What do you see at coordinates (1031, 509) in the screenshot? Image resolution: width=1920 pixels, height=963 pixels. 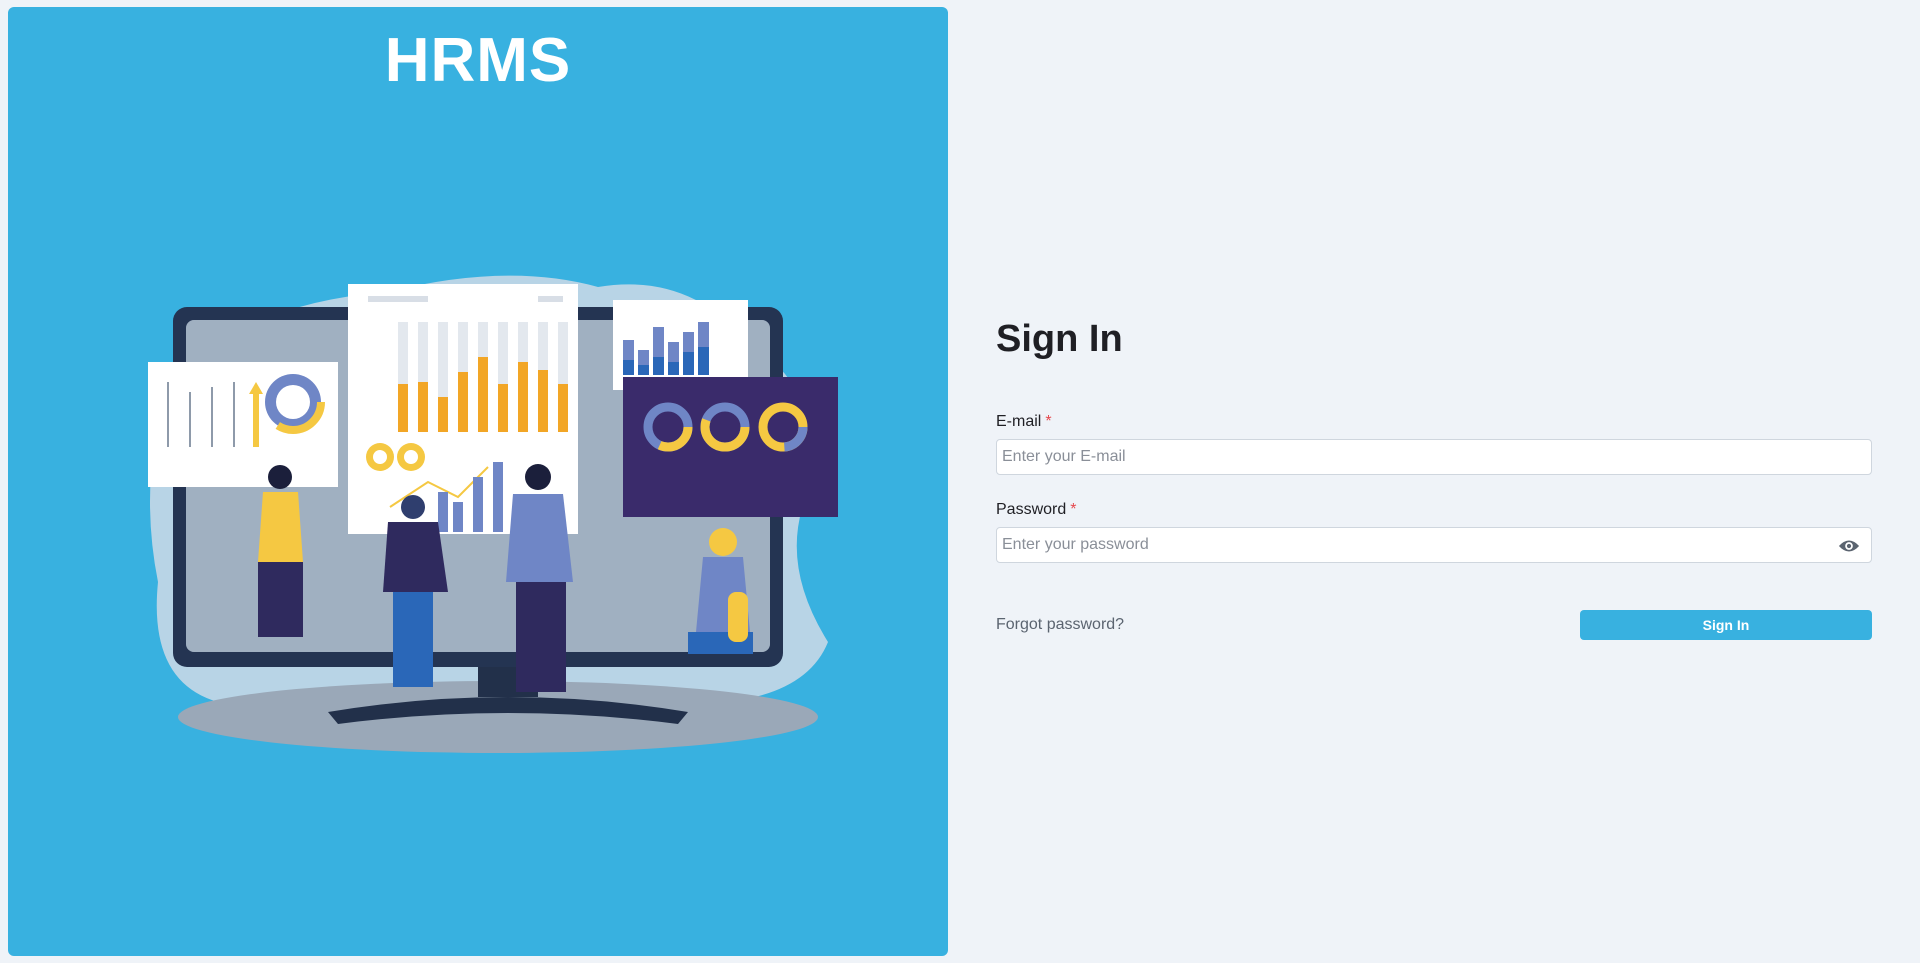 I see `password-label-text: Password` at bounding box center [1031, 509].